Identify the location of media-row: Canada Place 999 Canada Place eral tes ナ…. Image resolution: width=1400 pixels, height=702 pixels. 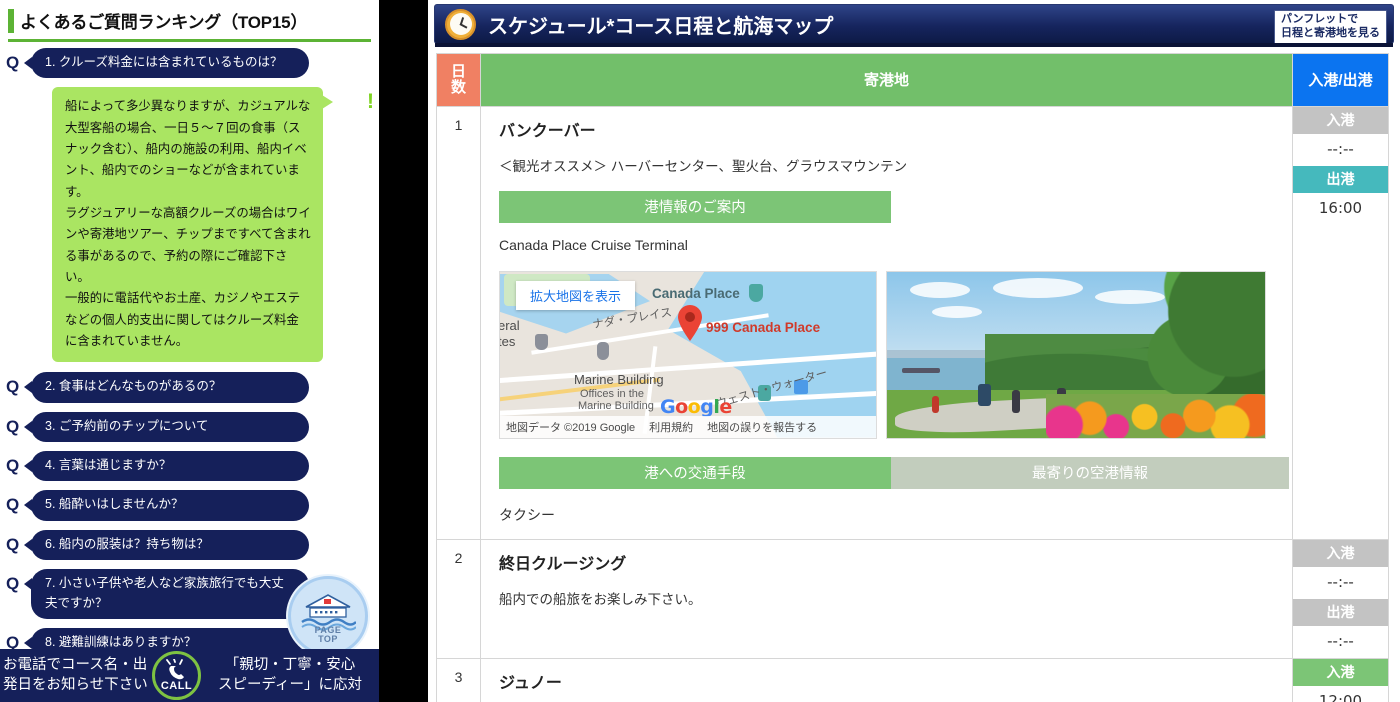
(887, 354).